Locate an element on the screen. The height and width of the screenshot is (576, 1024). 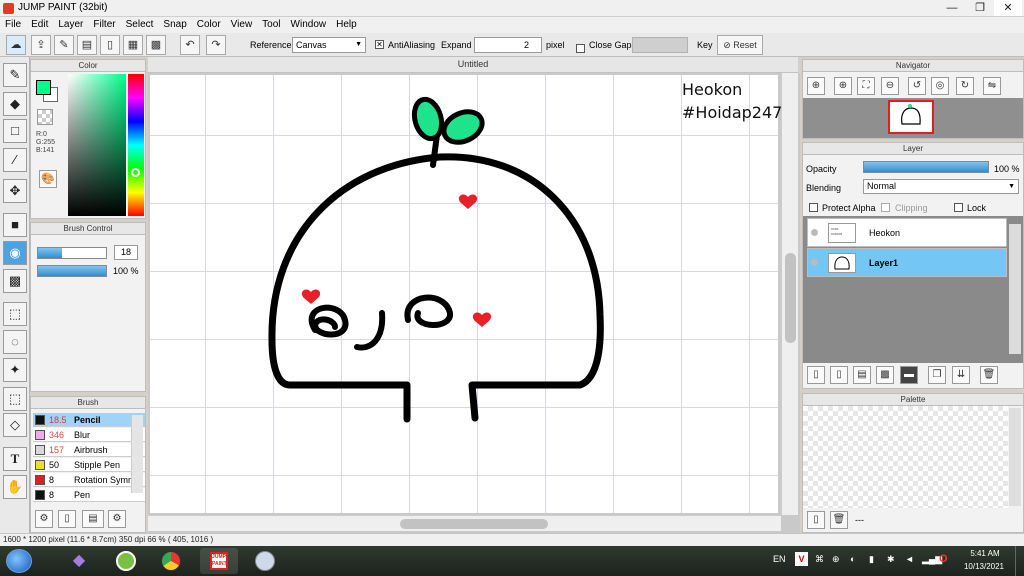
folder-icon: ▬ is located at coordinates (909, 375).